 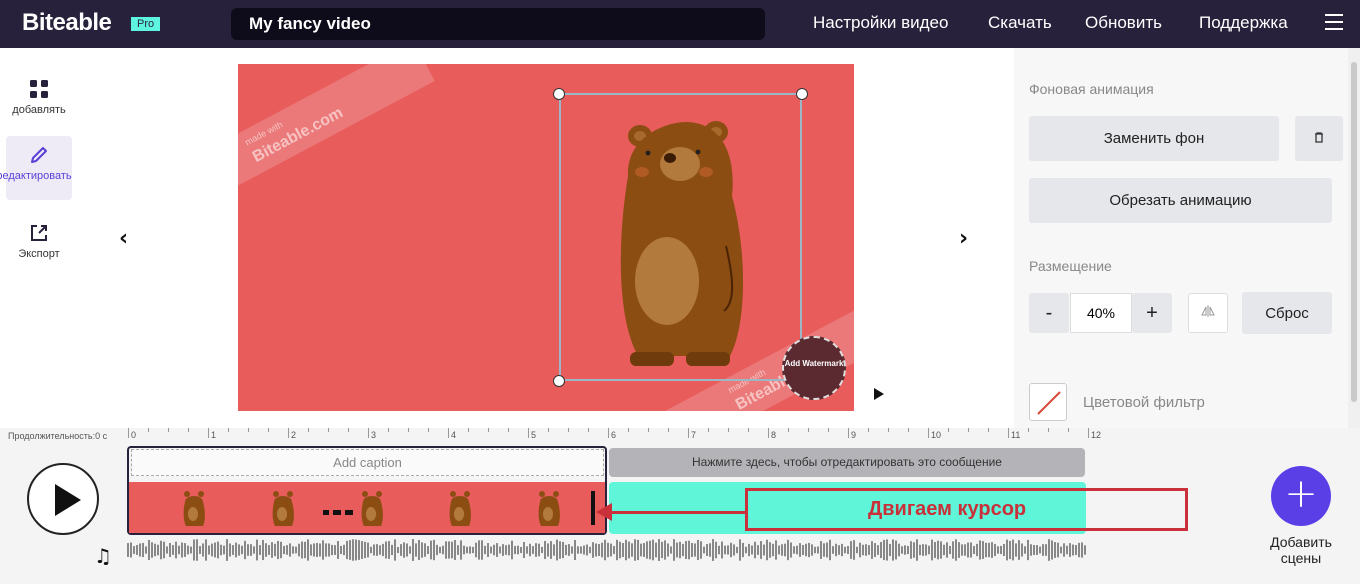 What do you see at coordinates (454, 435) in the screenshot?
I see `ruler-tick-label: 4` at bounding box center [454, 435].